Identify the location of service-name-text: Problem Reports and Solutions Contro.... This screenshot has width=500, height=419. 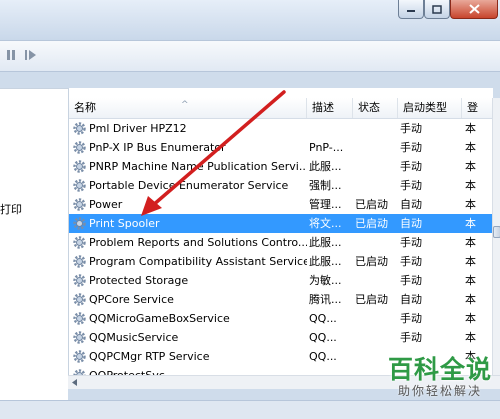
(198, 242).